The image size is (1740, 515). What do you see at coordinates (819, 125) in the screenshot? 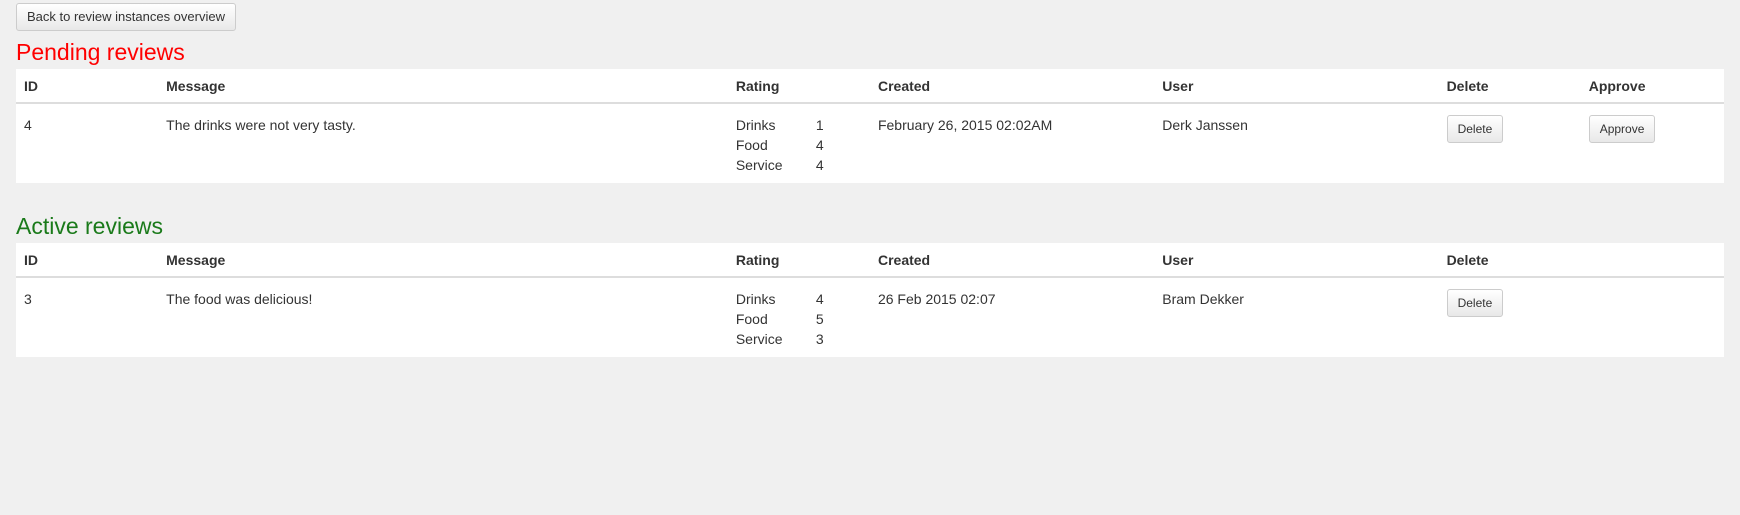
I see `rating-value-drinks: 1` at bounding box center [819, 125].